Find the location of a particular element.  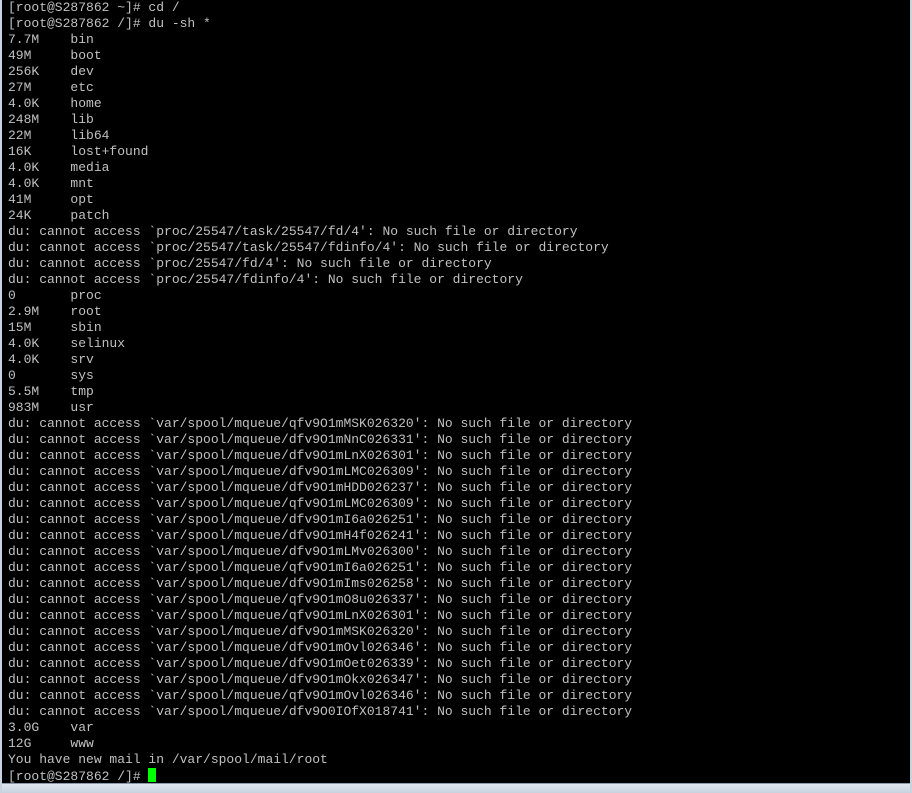

shell-prompt: [root@S287862 /]# is located at coordinates (78, 776).